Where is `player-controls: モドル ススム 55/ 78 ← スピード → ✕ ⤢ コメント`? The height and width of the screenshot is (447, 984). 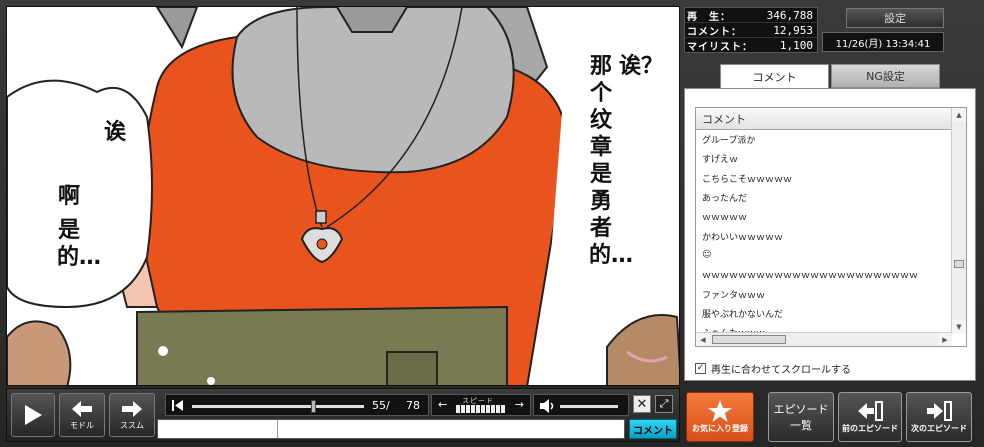
player-controls: モドル ススム 55/ 78 ← スピード → ✕ ⤢ コメント is located at coordinates (343, 415).